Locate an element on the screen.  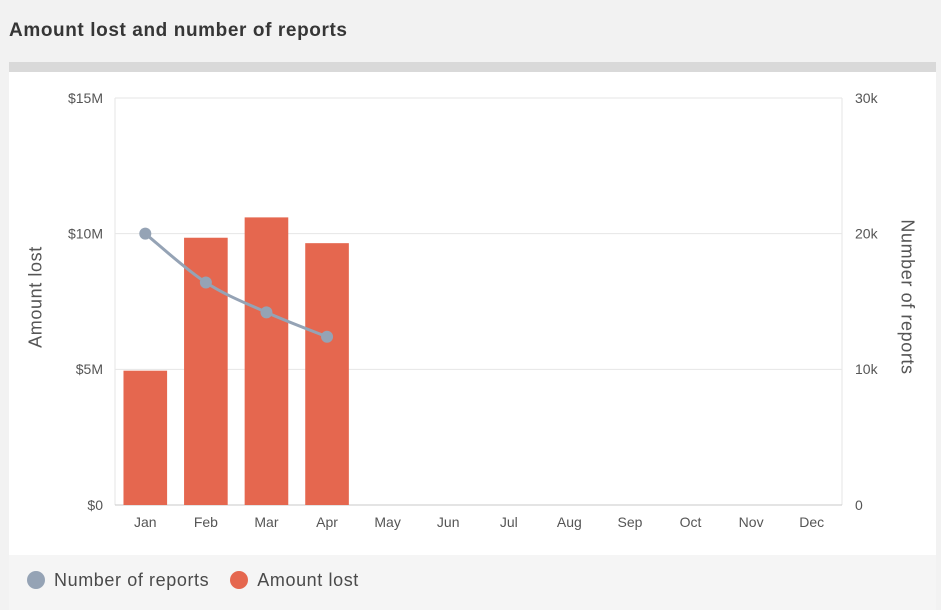
line-series-number-of-reports is located at coordinates (236, 285).